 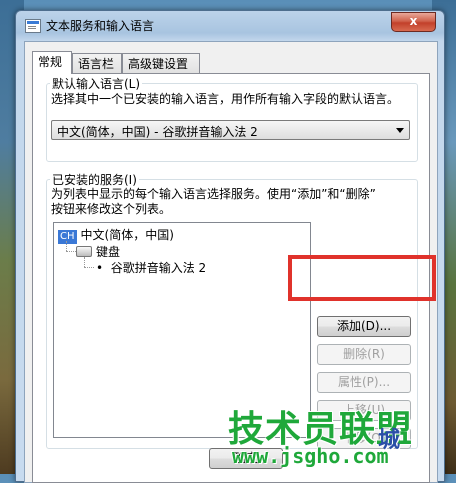 I want to click on remove-button: 删除(R), so click(x=364, y=354).